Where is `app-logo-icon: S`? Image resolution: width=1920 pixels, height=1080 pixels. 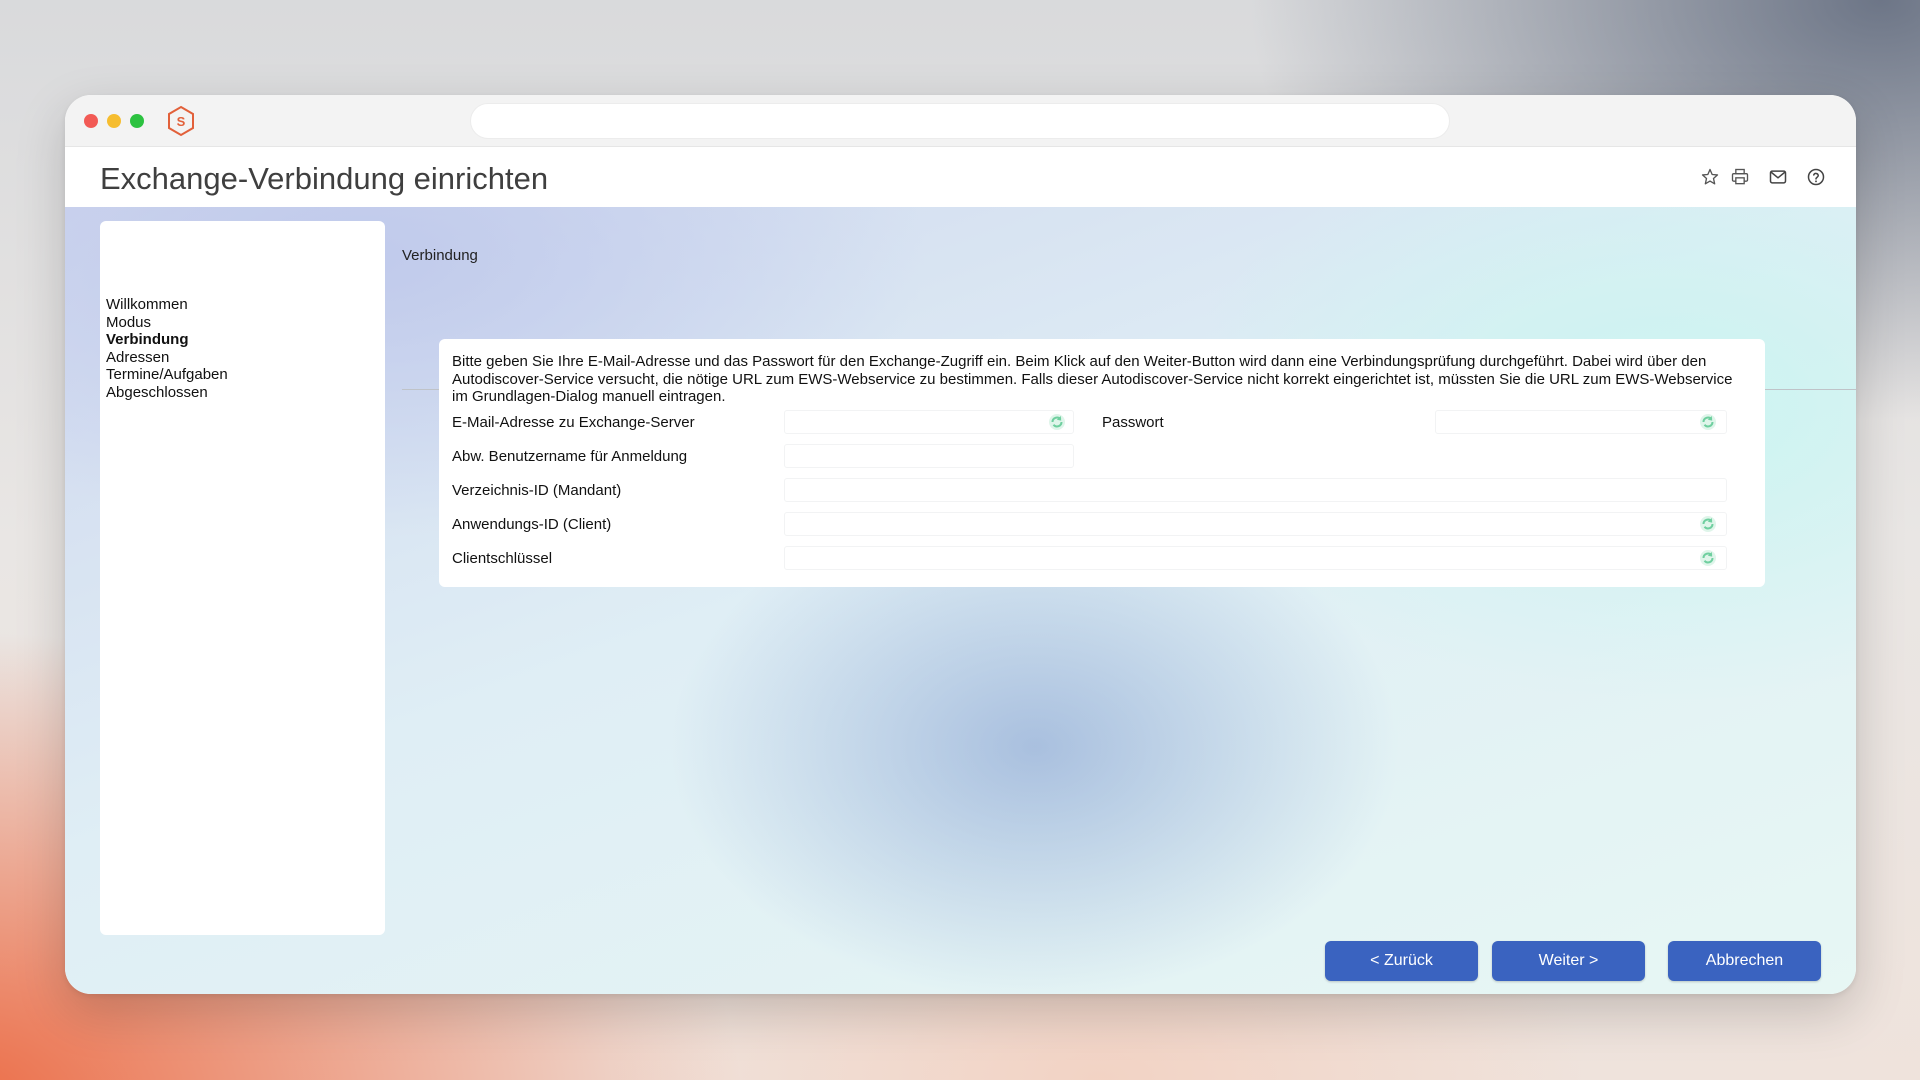
app-logo-icon: S is located at coordinates (181, 121).